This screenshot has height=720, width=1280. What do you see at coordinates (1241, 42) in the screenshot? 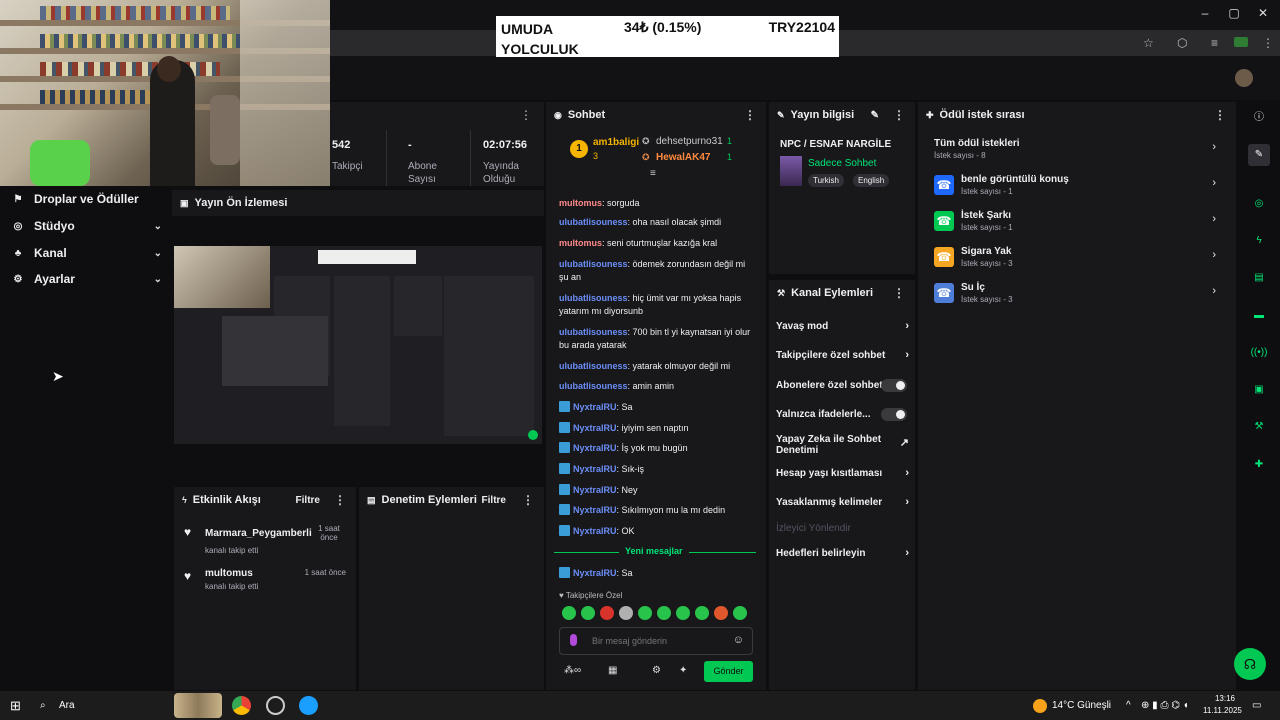
I see `profile-icon` at bounding box center [1241, 42].